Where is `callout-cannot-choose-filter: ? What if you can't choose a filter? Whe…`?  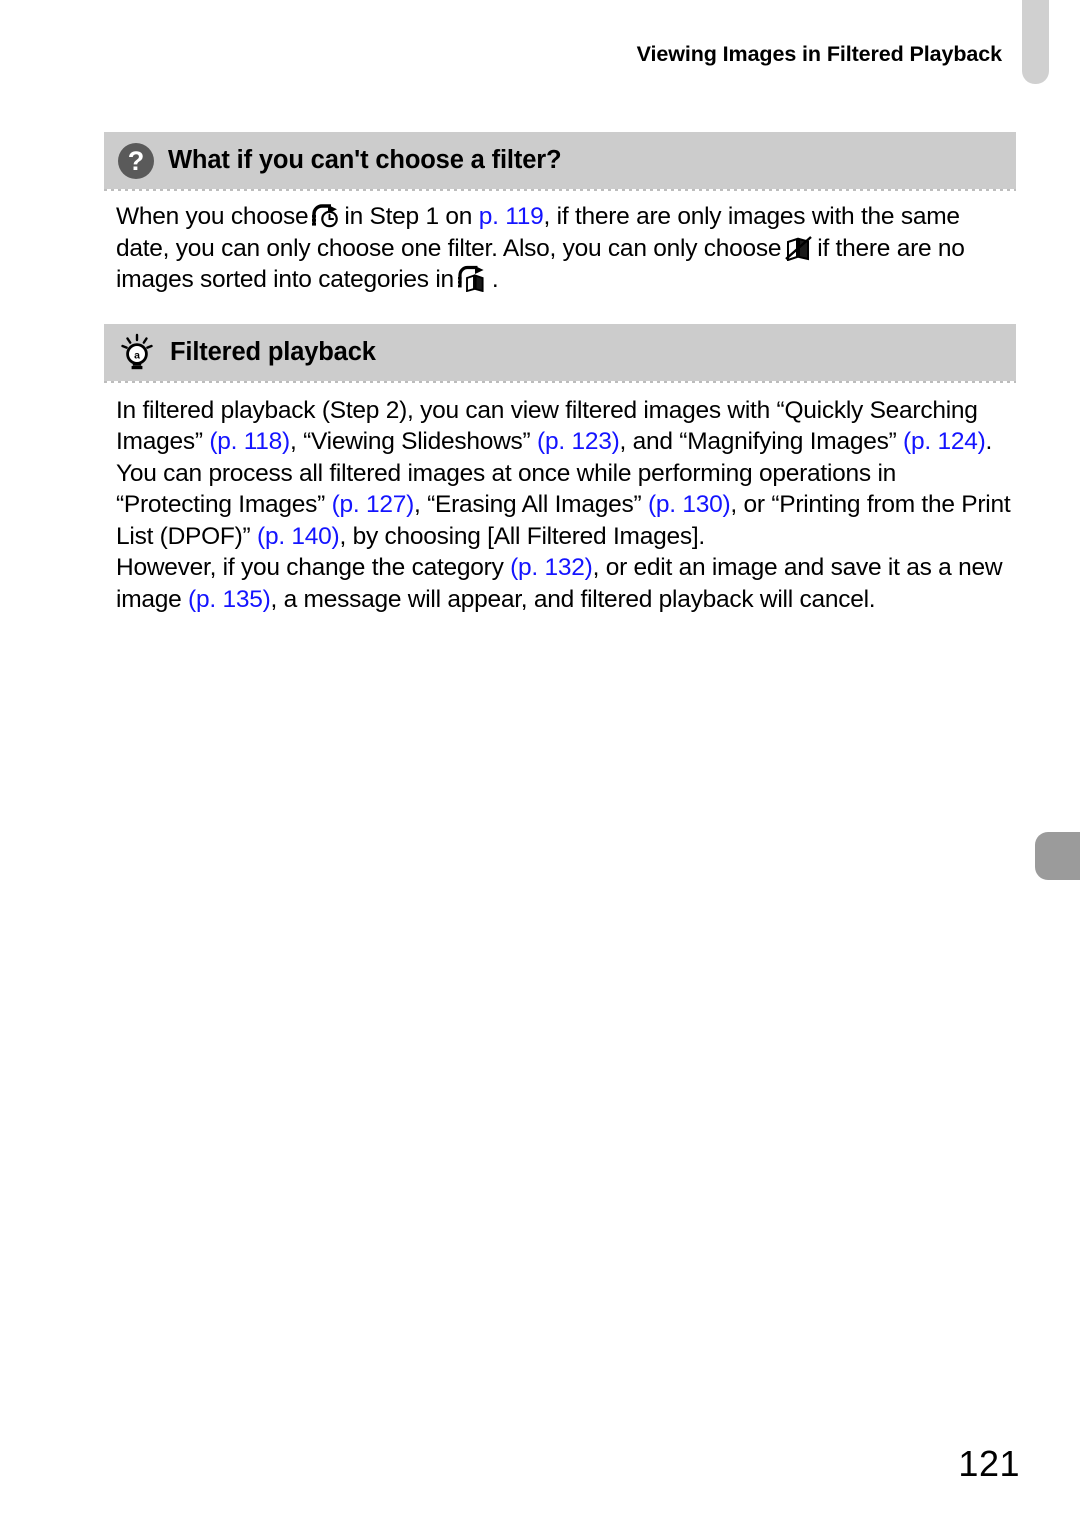 callout-cannot-choose-filter: ? What if you can't choose a filter? Whe… is located at coordinates (560, 214).